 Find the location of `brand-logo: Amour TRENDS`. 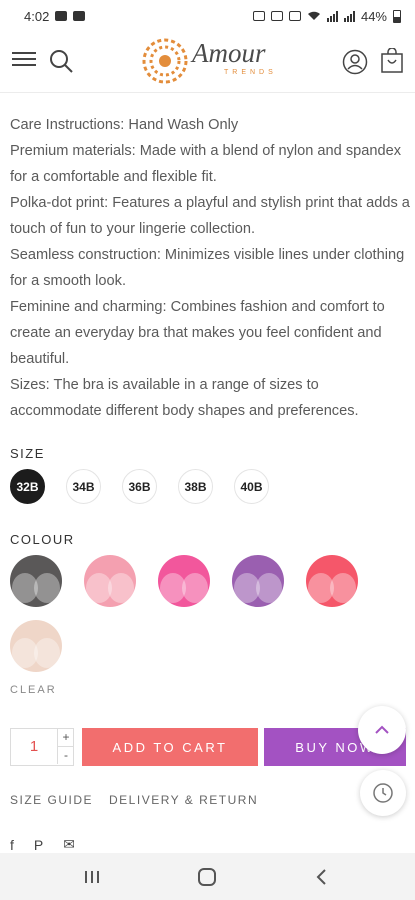

brand-logo: Amour TRENDS is located at coordinates (212, 61).